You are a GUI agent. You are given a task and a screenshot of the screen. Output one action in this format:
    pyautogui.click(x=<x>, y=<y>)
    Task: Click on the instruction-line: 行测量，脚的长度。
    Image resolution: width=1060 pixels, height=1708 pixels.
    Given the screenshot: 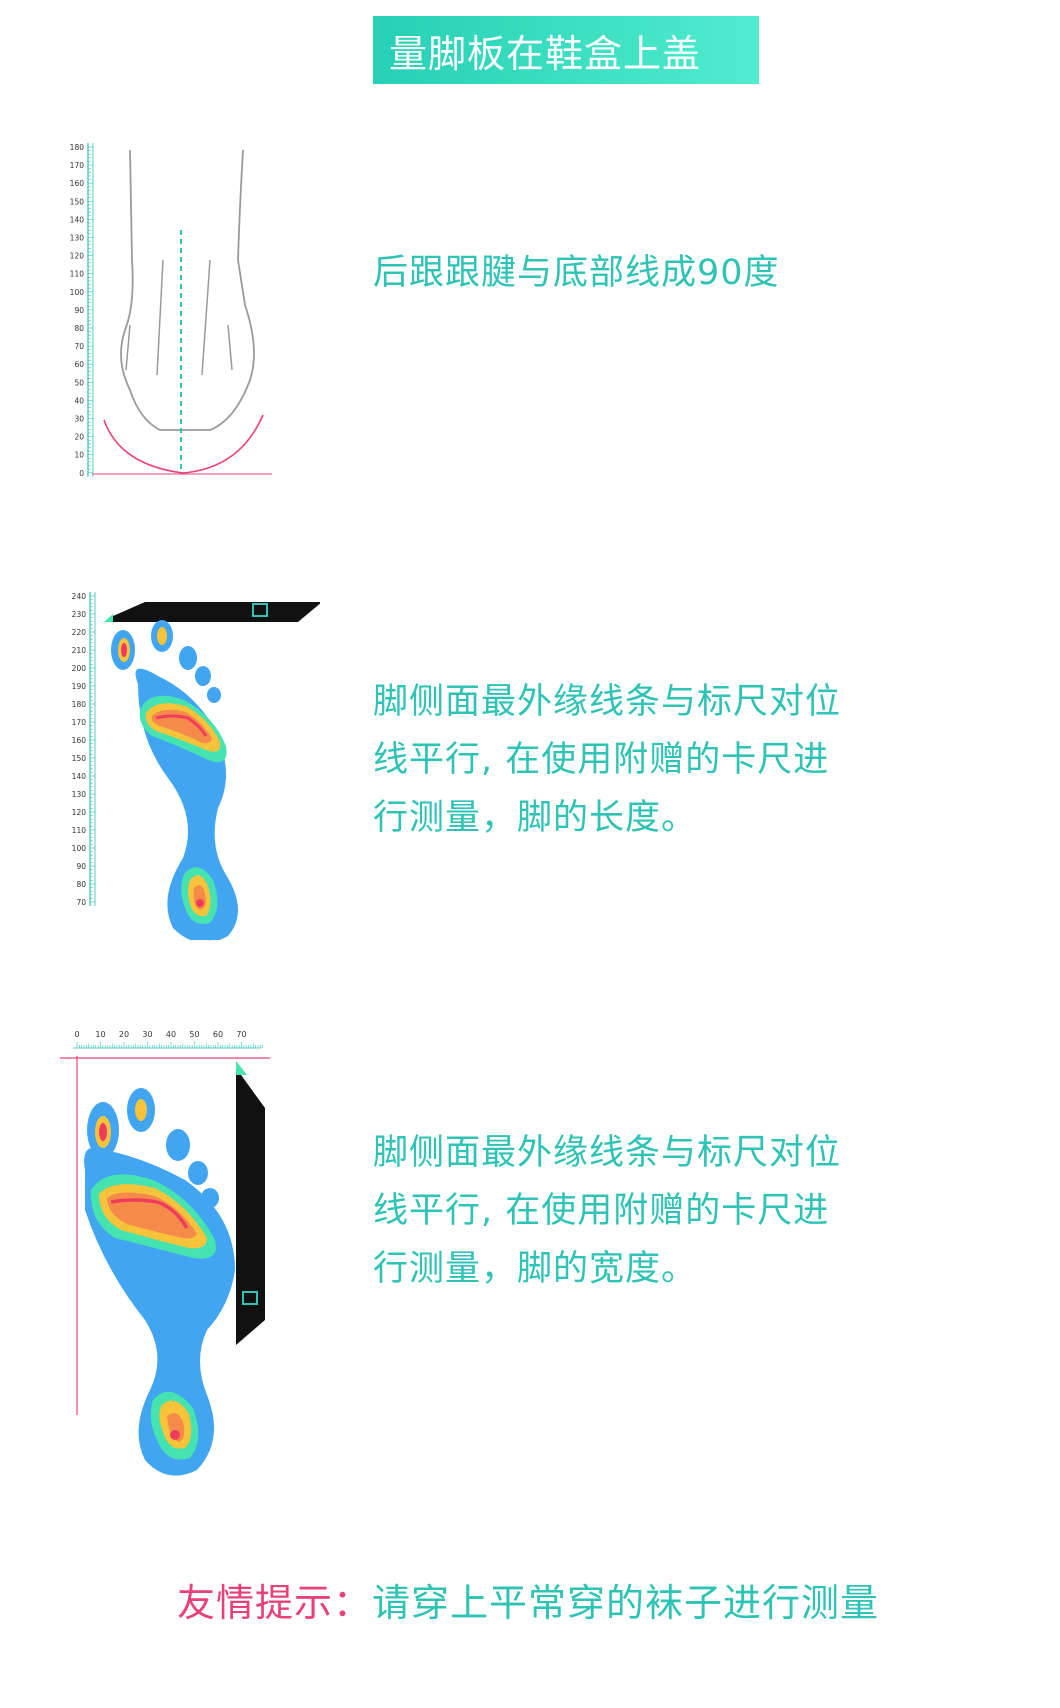 What is the action you would take?
    pyautogui.click(x=535, y=818)
    